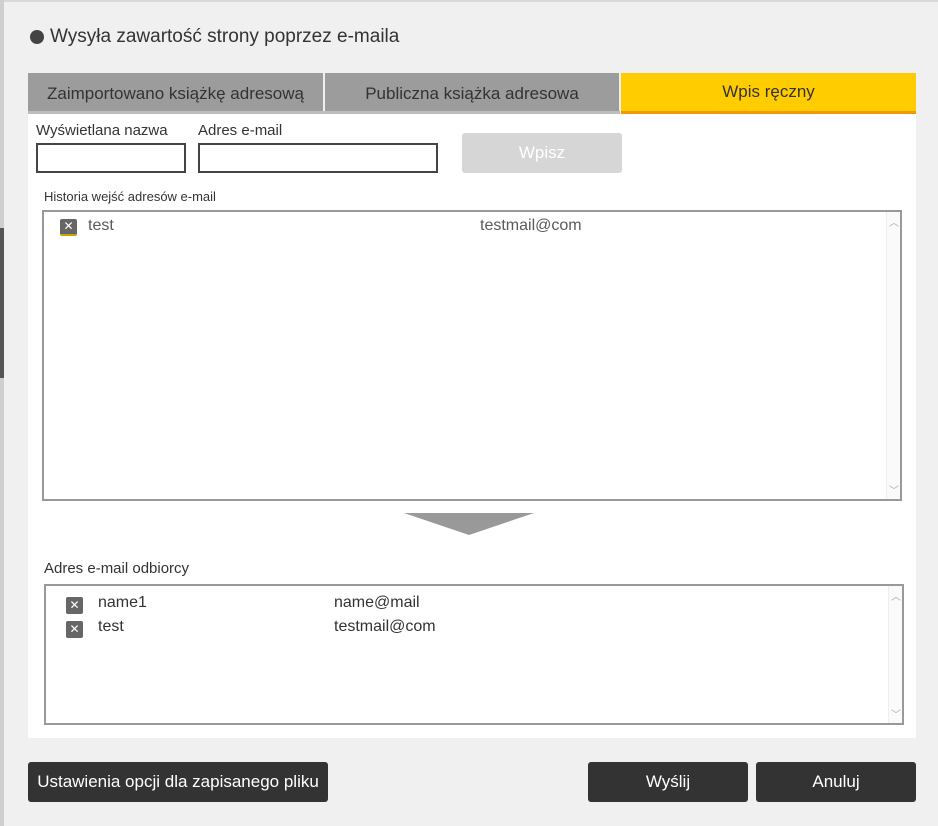  I want to click on display-name-label: Wyświetlana nazwa, so click(102, 130).